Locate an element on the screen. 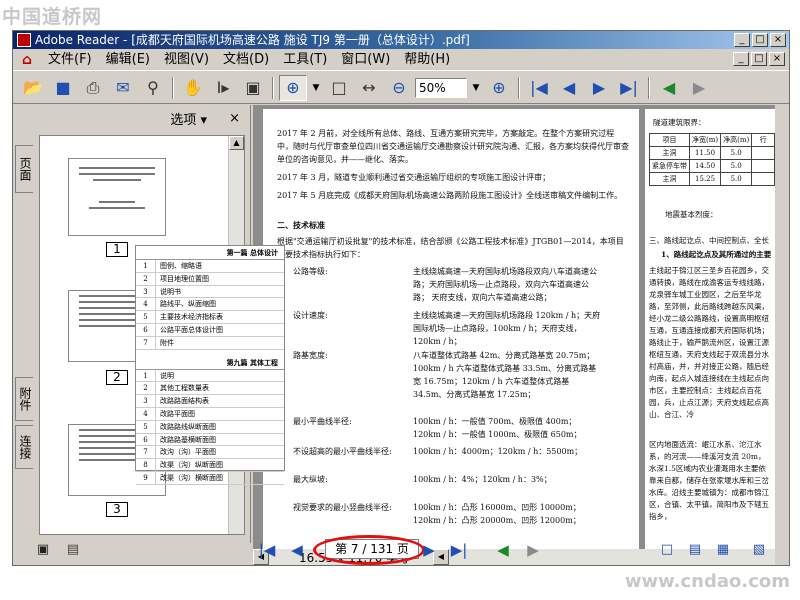 The width and height of the screenshot is (800, 600). toc-row: 3 改路路面结构表 is located at coordinates (210, 401).